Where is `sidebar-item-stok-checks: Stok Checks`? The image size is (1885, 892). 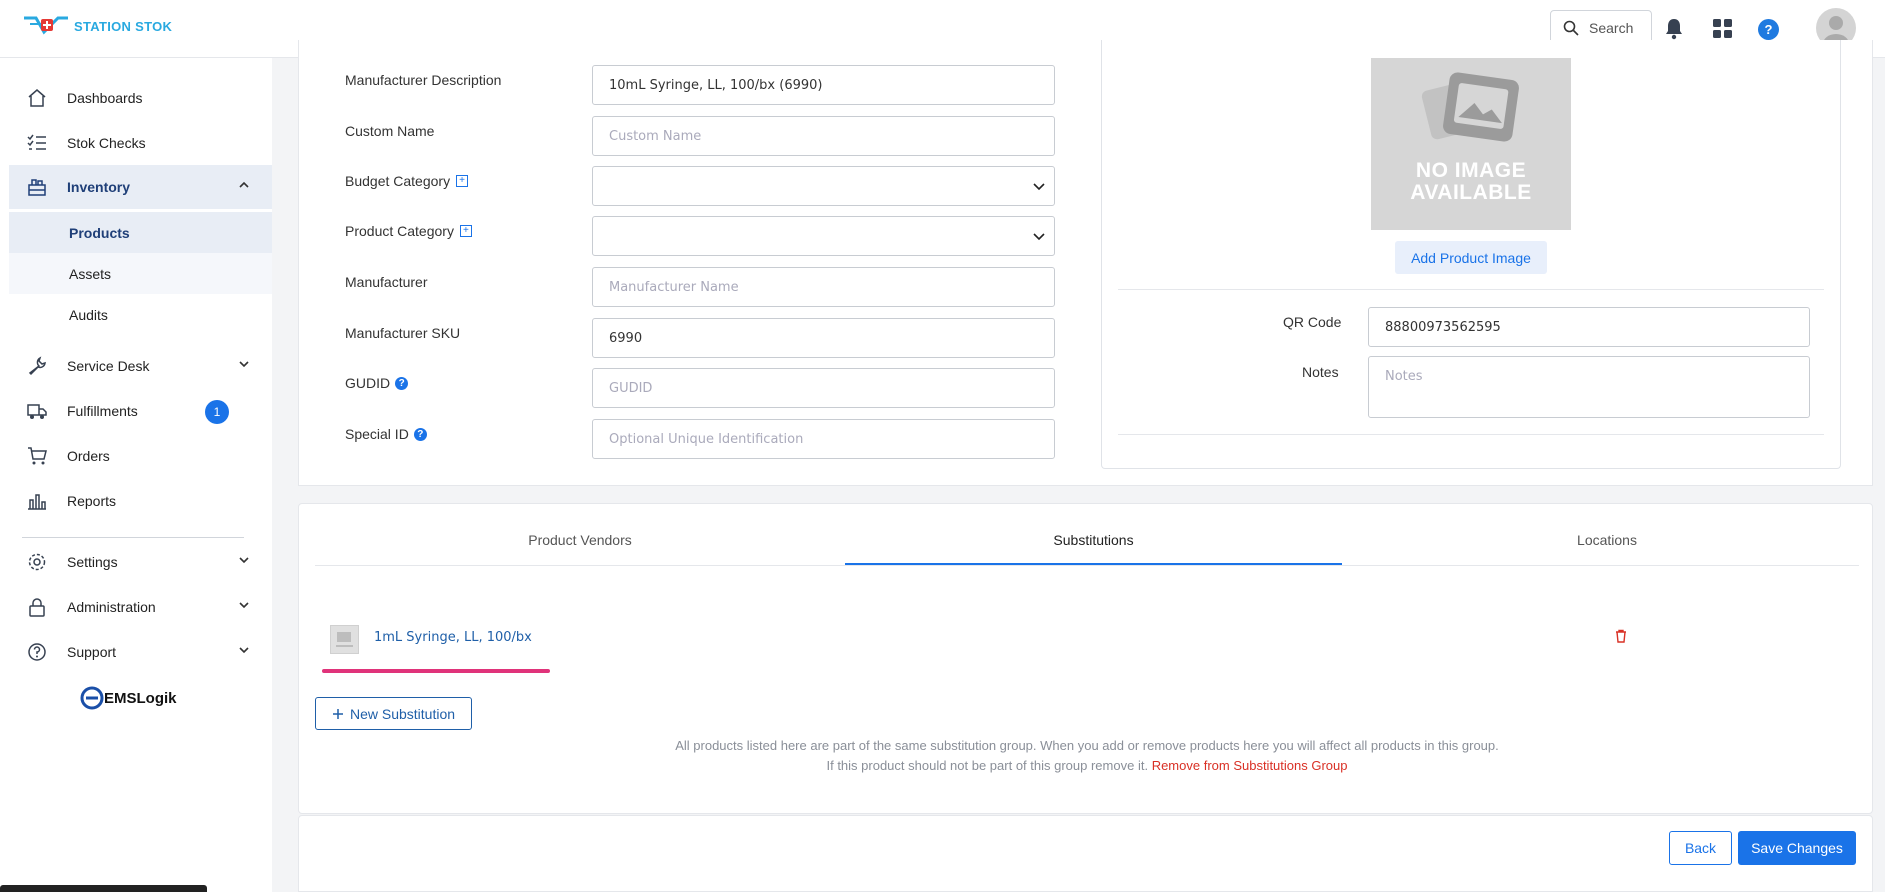
sidebar-item-stok-checks: Stok Checks is located at coordinates (136, 143).